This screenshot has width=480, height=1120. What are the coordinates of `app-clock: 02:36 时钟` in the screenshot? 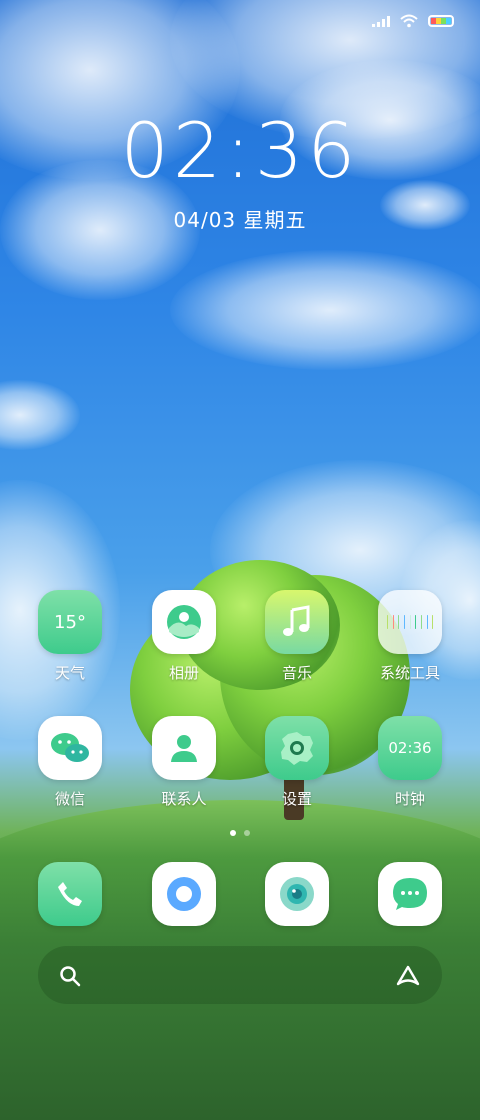 It's located at (410, 762).